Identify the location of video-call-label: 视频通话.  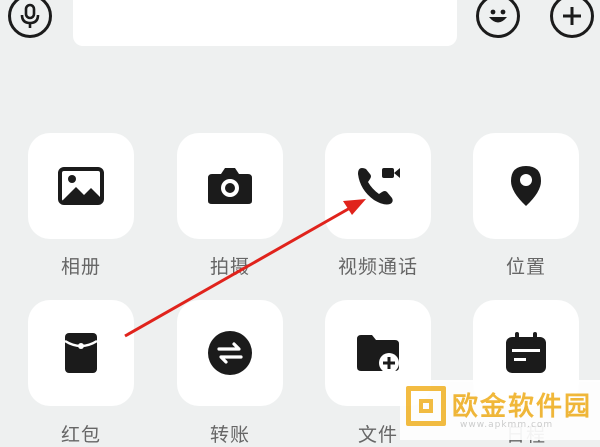
(377, 267).